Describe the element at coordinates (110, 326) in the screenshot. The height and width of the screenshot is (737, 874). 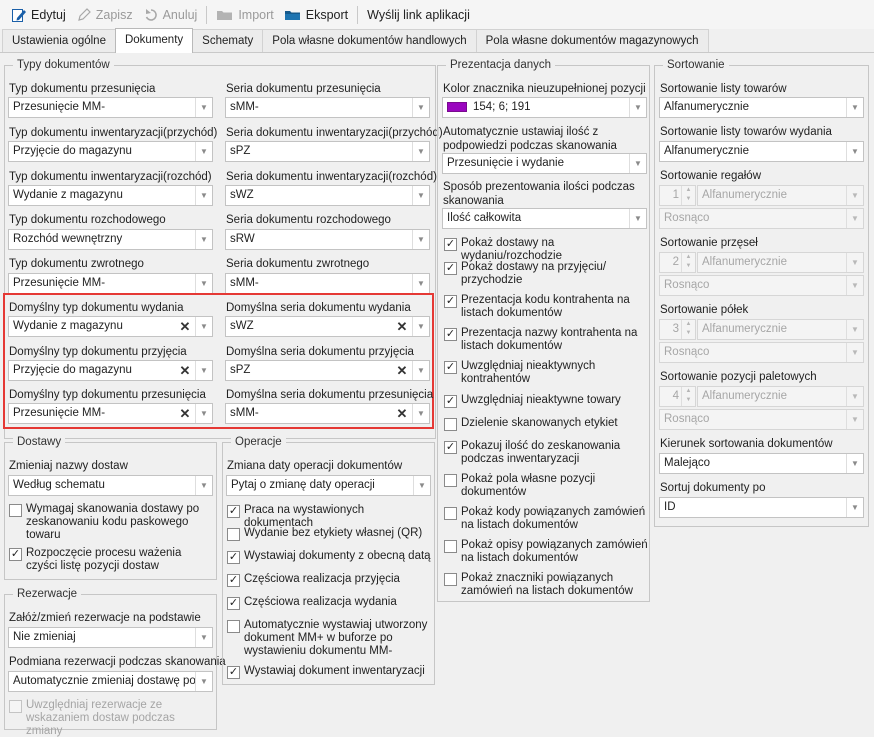
I see `default-issue-type-combo: Wydanie z magazynu ✕ ▼` at that location.